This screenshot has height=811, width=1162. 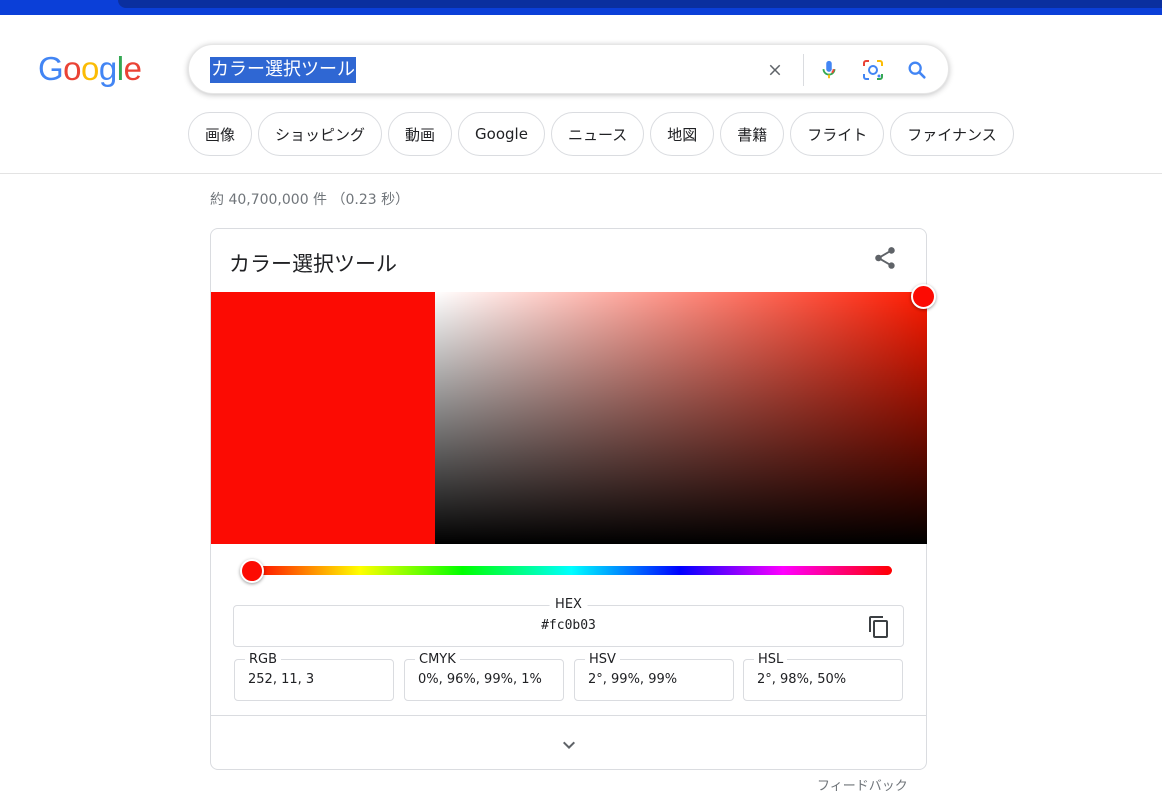 What do you see at coordinates (681, 418) in the screenshot?
I see `saturation-value-area` at bounding box center [681, 418].